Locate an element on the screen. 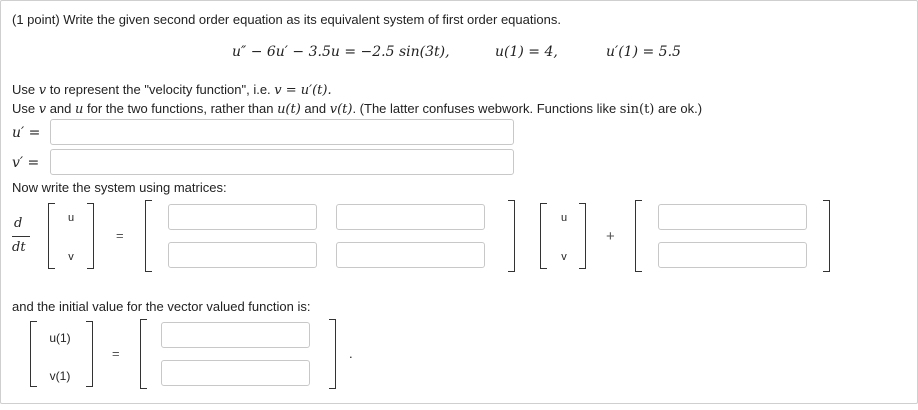 The height and width of the screenshot is (410, 918). vec2-v: v is located at coordinates (564, 257).